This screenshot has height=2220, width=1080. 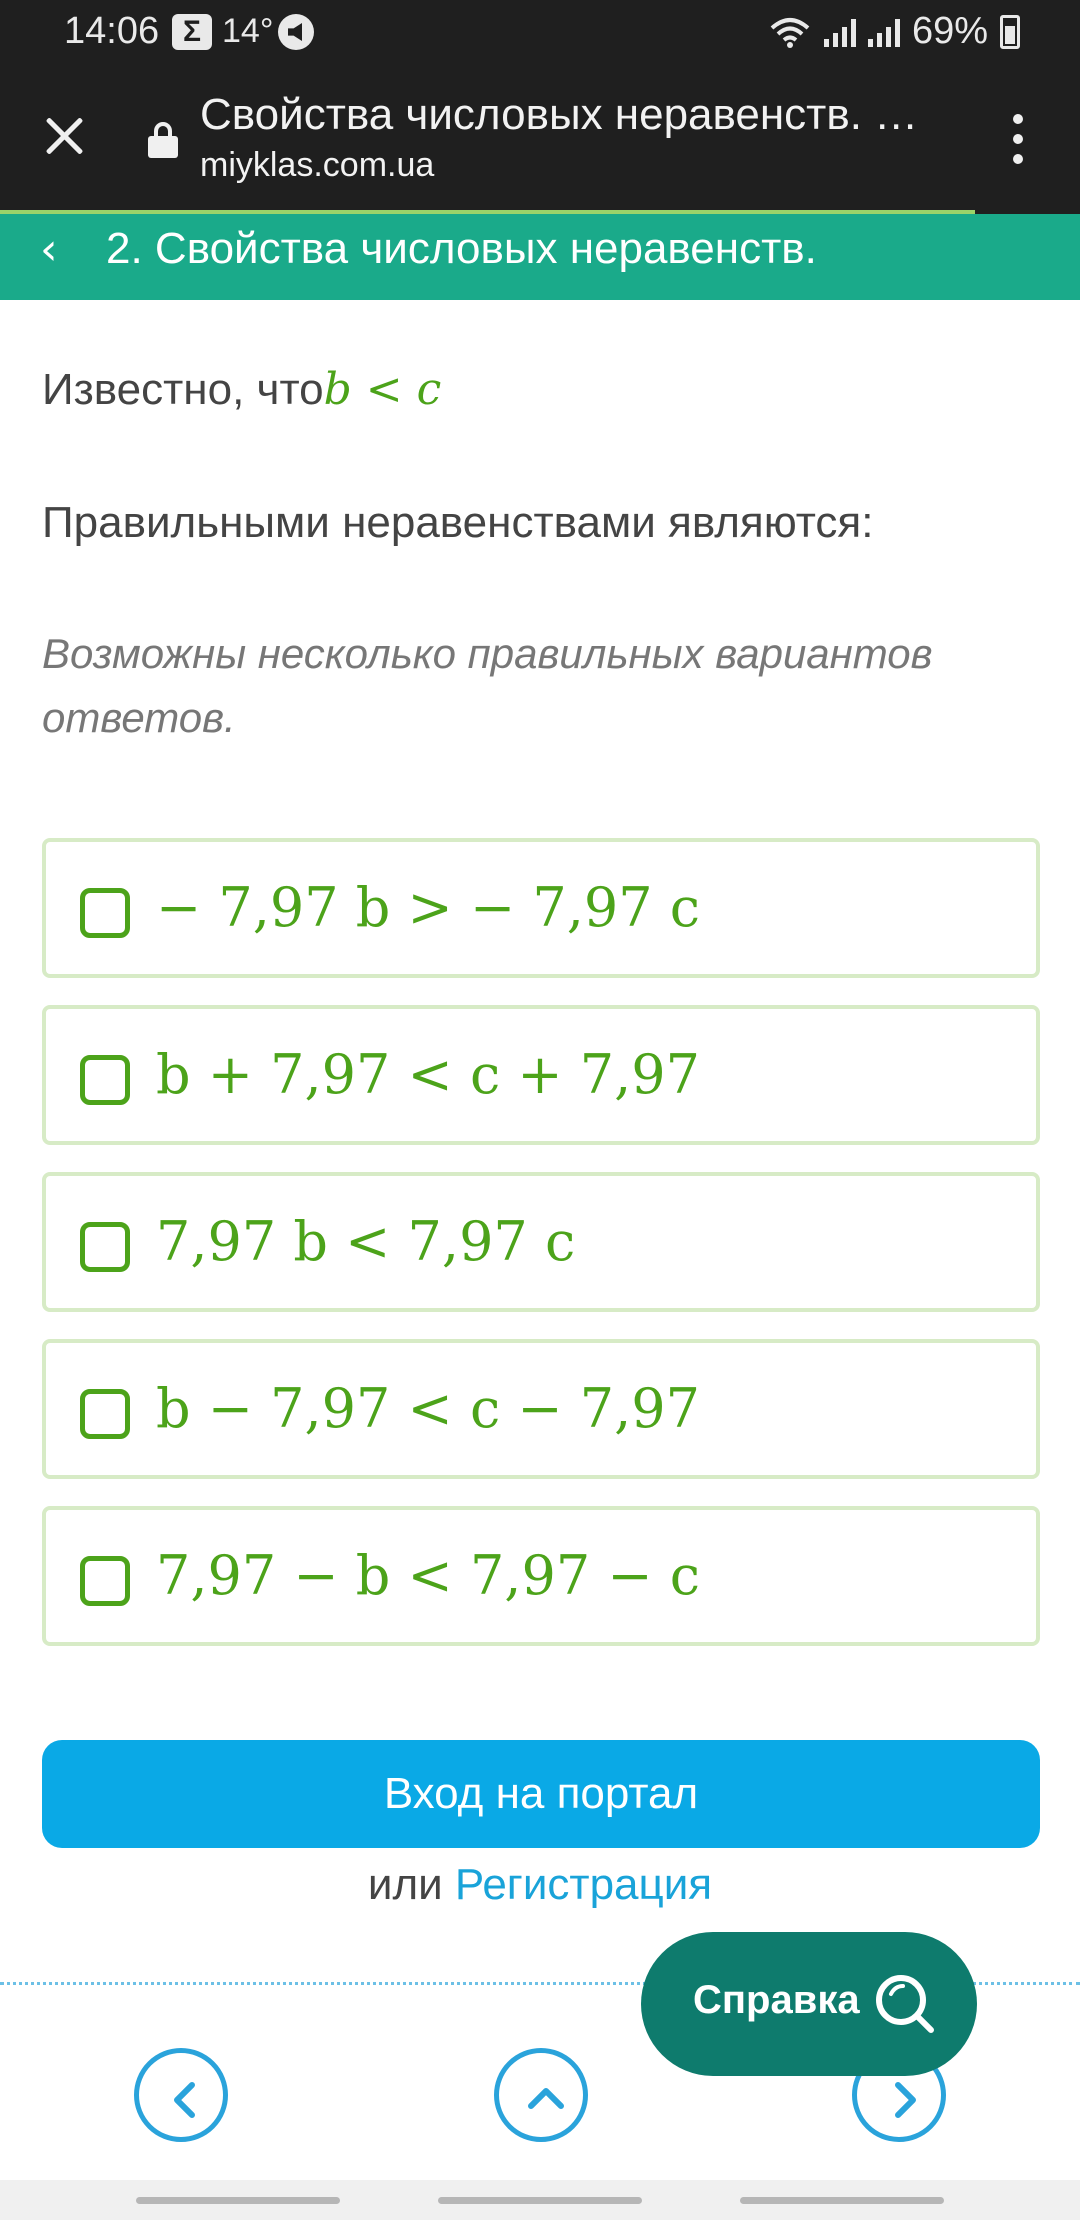 What do you see at coordinates (1018, 144) in the screenshot?
I see `more-menu-icon` at bounding box center [1018, 144].